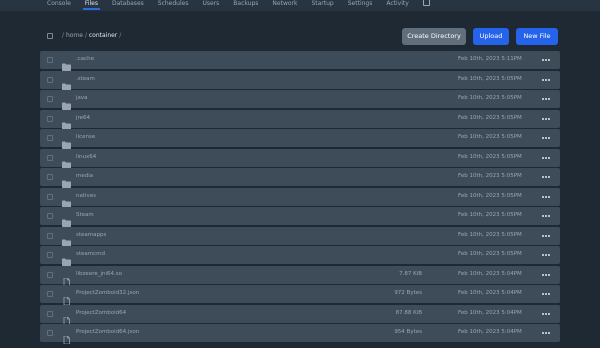  Describe the element at coordinates (103, 35) in the screenshot. I see `breadcrumb-container: container` at that location.